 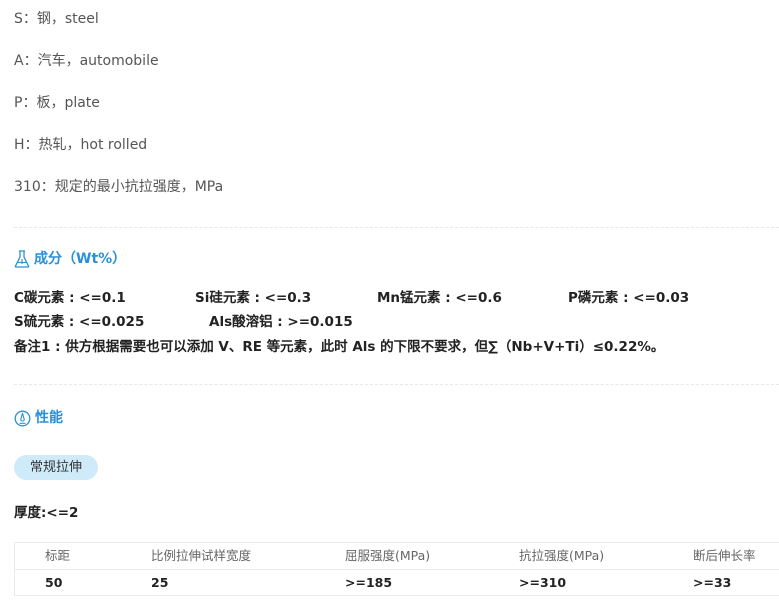 I want to click on composition-title: 成分（Wt%）, so click(x=80, y=259).